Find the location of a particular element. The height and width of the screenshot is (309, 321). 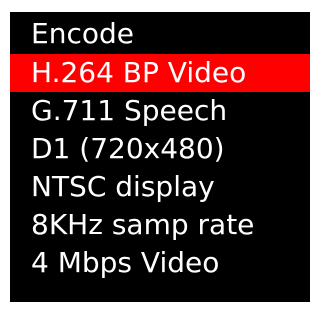

menu-item-label: H.264 BP Video is located at coordinates (139, 72).